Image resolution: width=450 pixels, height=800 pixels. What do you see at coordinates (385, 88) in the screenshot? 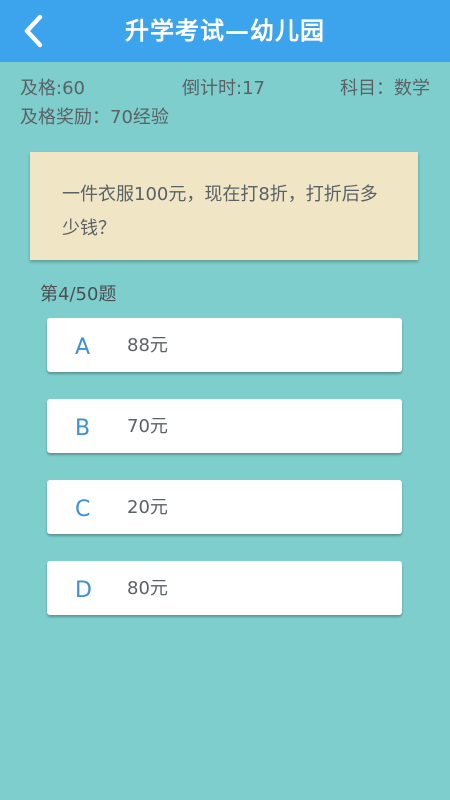
I see `subject-label: 科目：数学` at bounding box center [385, 88].